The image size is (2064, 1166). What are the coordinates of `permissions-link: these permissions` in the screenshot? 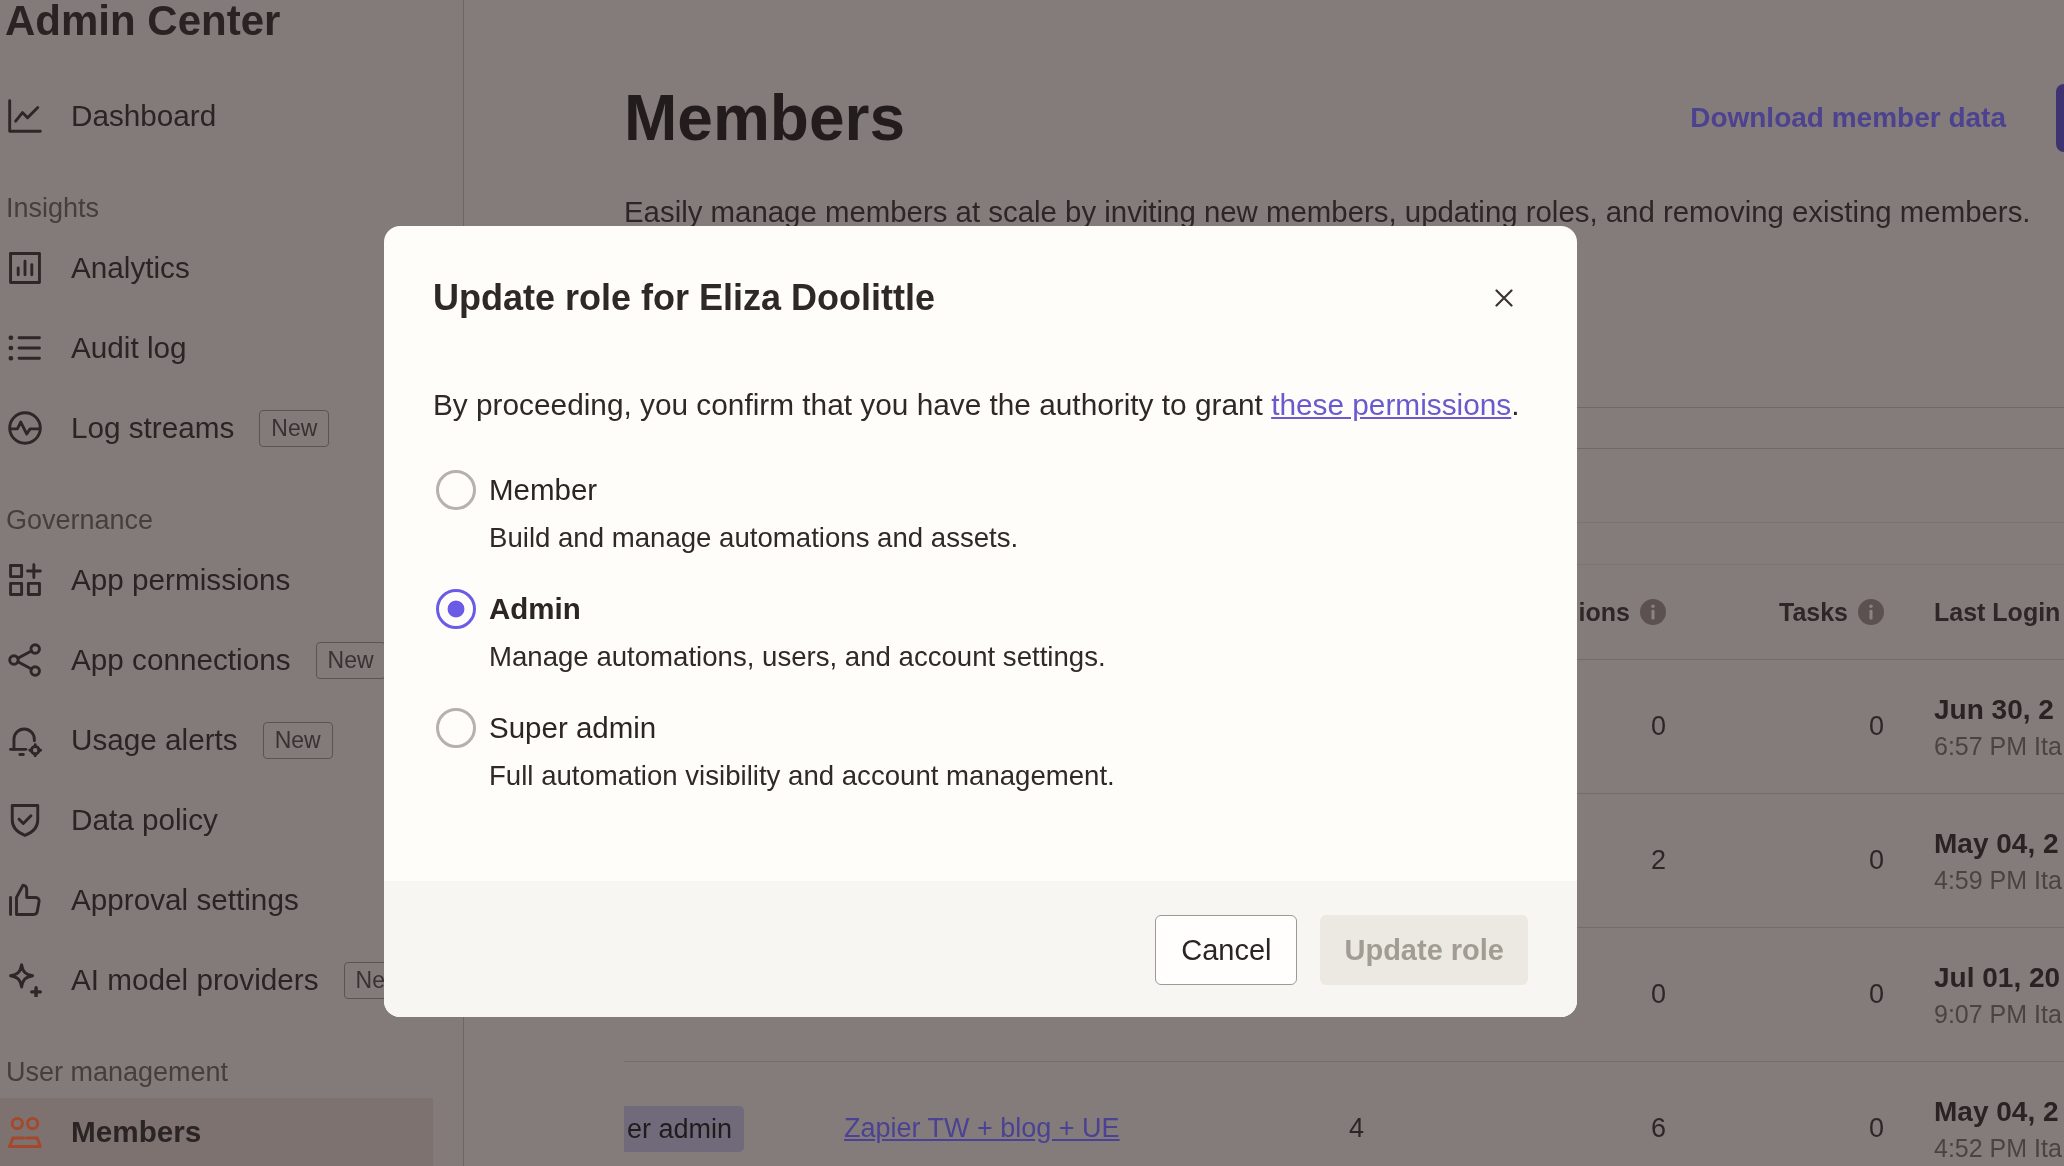 It's located at (1391, 404).